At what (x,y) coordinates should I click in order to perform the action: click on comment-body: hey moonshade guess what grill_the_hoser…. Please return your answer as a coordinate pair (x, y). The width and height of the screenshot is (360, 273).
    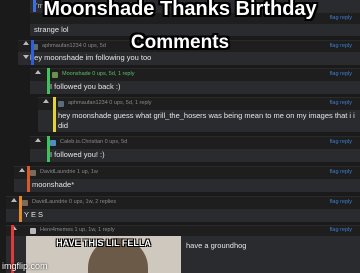
    Looking at the image, I should click on (199, 121).